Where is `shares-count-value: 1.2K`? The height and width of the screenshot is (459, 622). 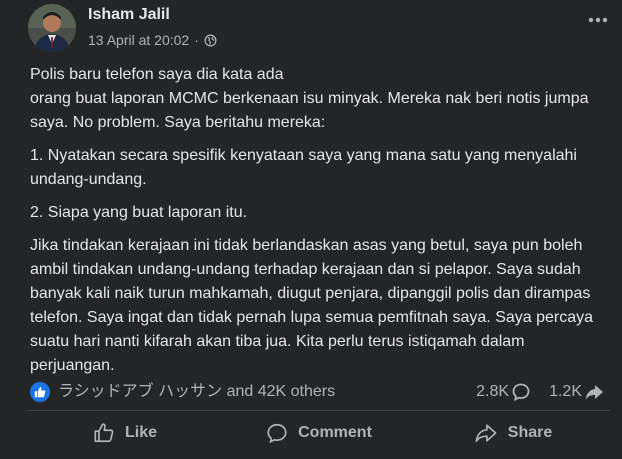
shares-count-value: 1.2K is located at coordinates (565, 391).